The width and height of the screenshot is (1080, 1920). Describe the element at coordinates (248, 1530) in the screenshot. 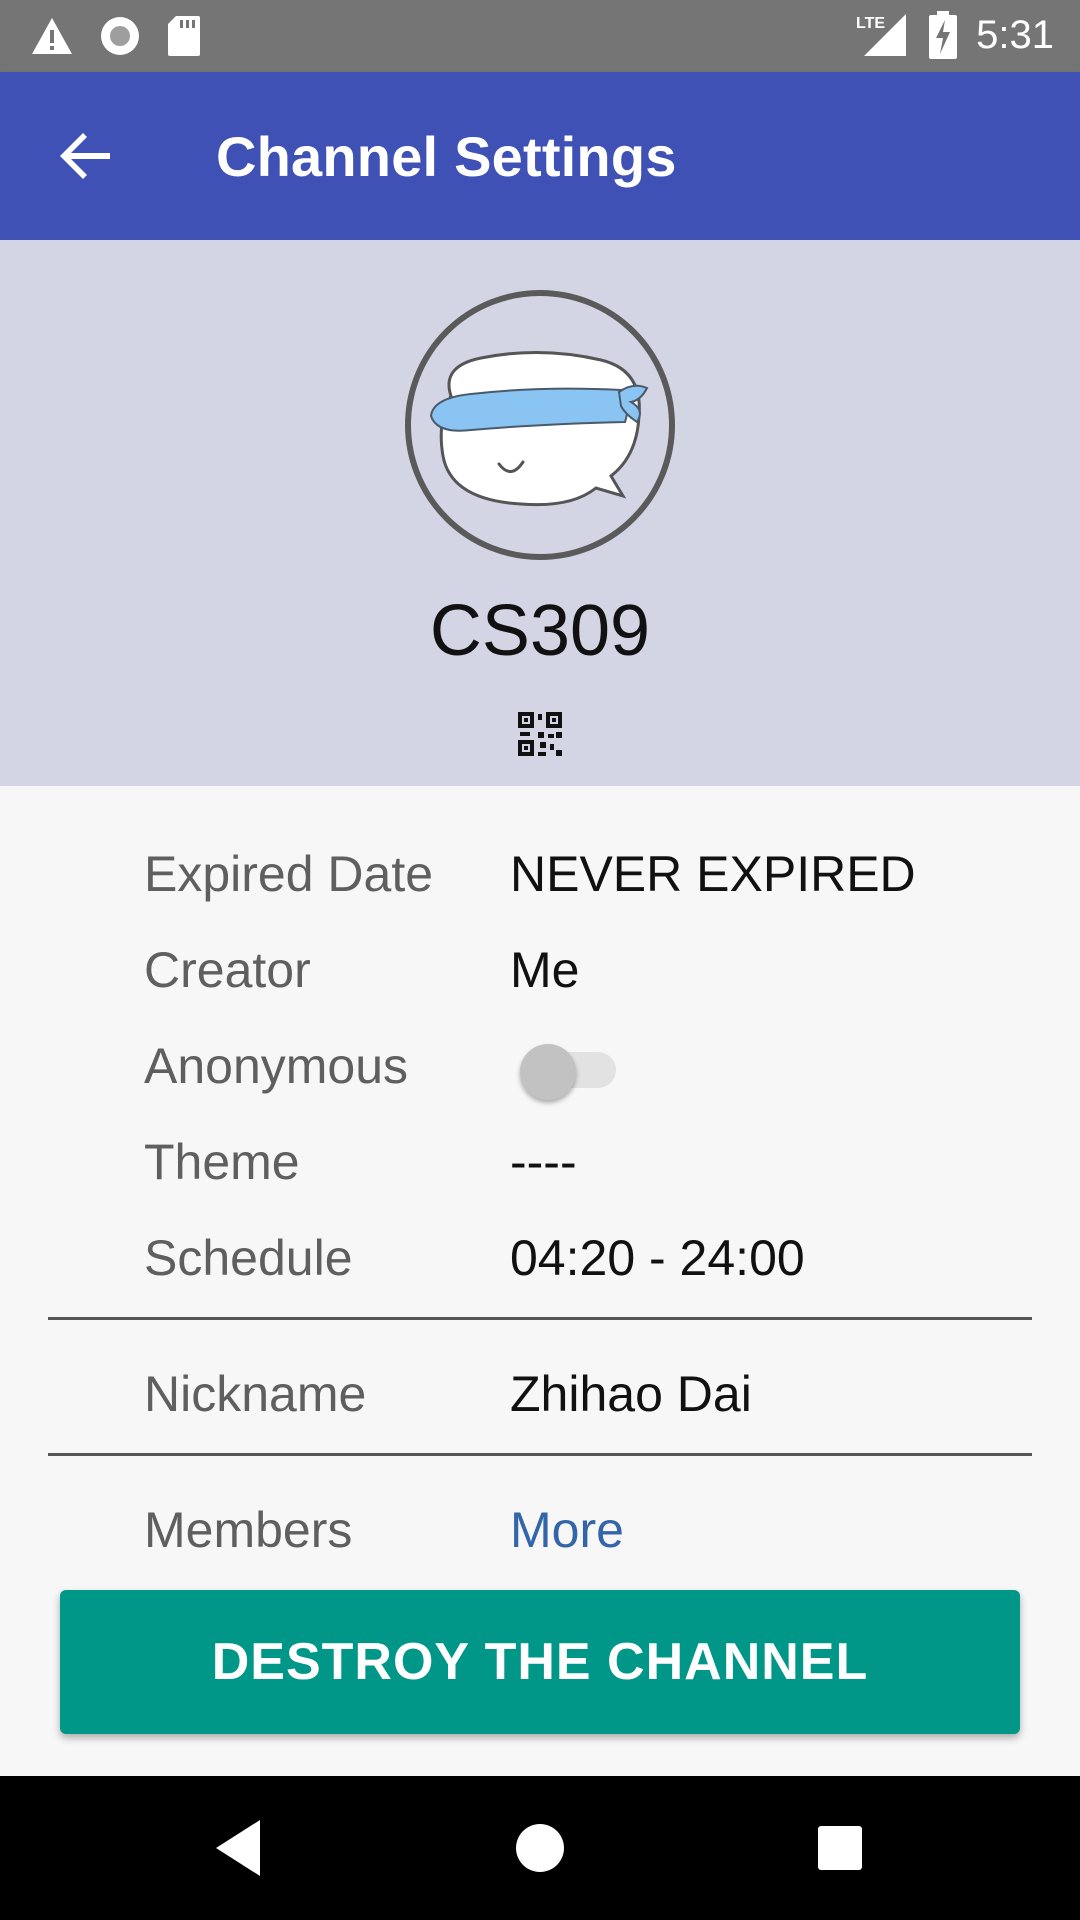

I see `members-label: Members` at that location.